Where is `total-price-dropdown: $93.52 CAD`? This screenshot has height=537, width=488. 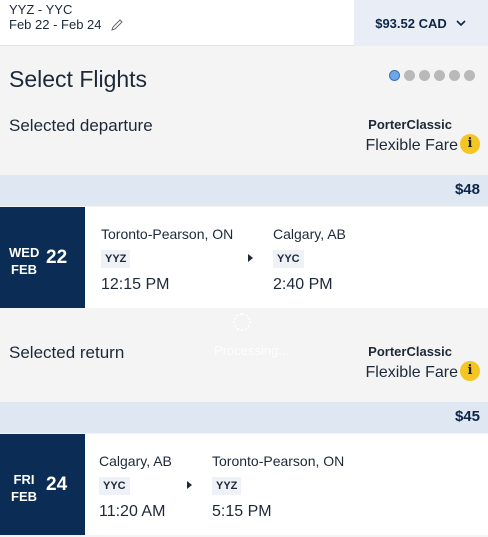
total-price-dropdown: $93.52 CAD is located at coordinates (421, 23).